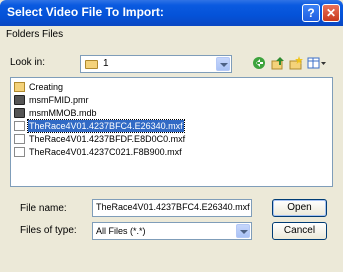  What do you see at coordinates (172, 208) in the screenshot?
I see `file-name-input: TheRace4V01.4237BFC4.E26340.mxf` at bounding box center [172, 208].